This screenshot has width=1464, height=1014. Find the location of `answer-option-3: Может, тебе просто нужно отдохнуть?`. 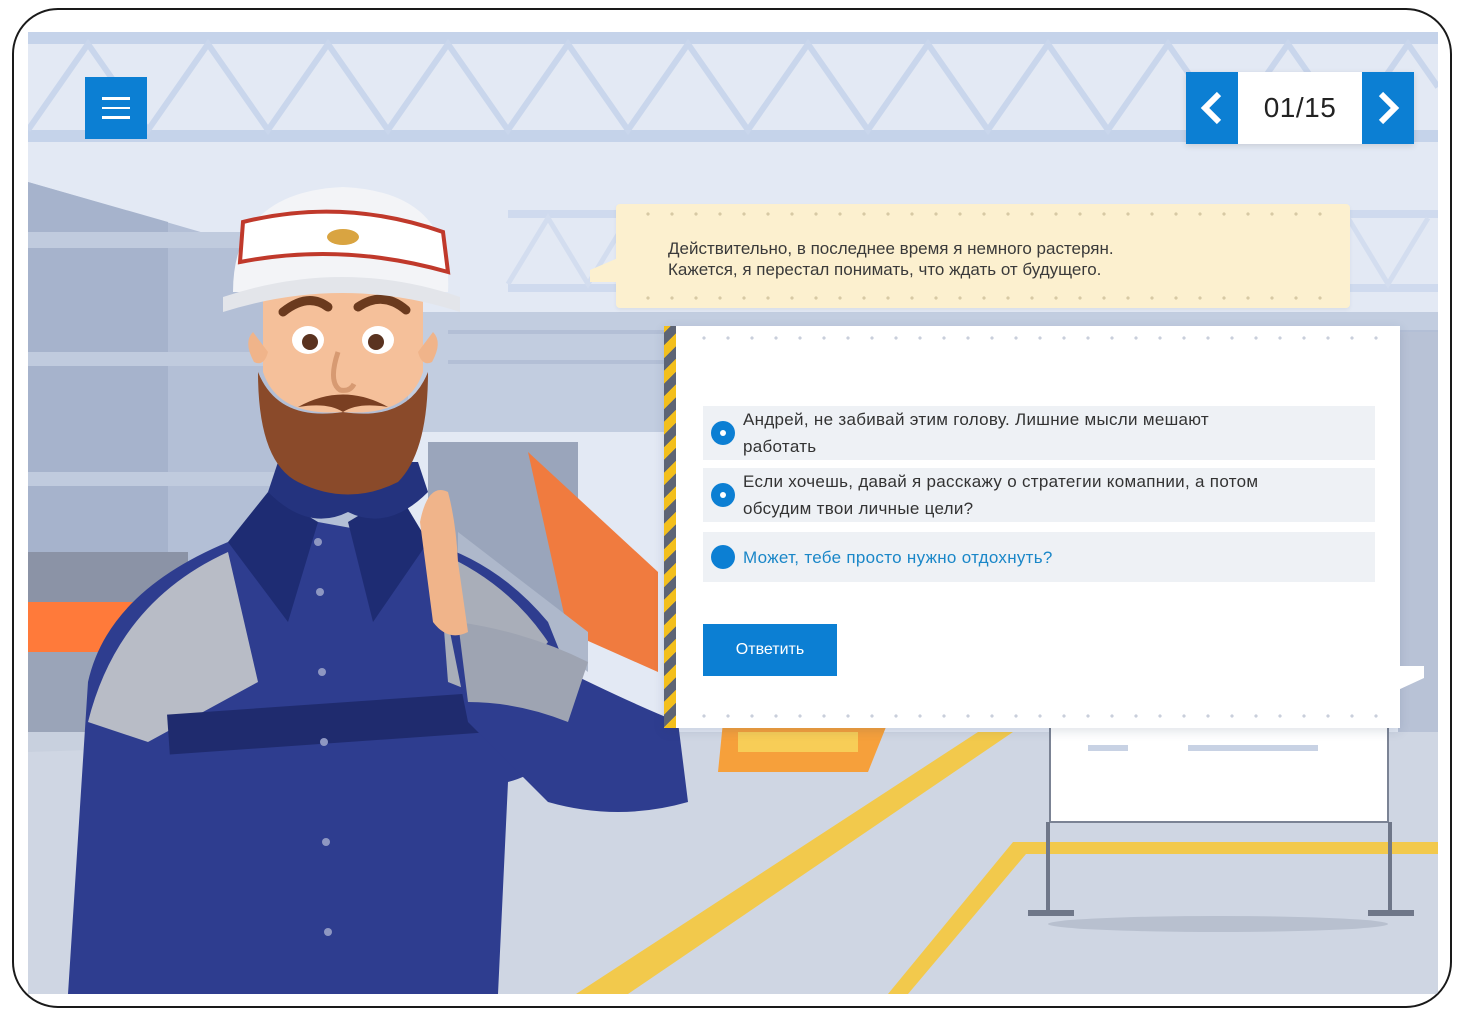

answer-option-3: Может, тебе просто нужно отдохнуть? is located at coordinates (1039, 557).